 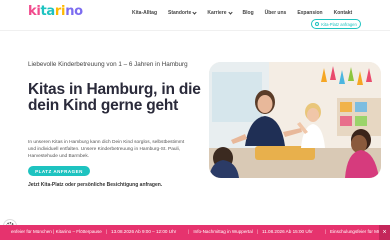 I want to click on location-pin-icon, so click(x=317, y=24).